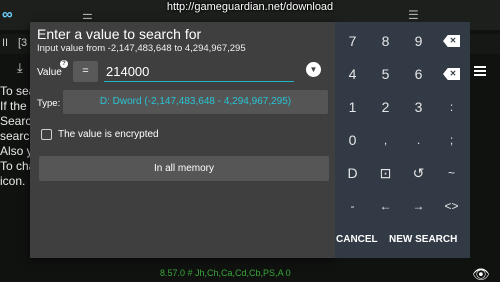 The image size is (500, 282). I want to click on key-2-0: 1, so click(352, 107).